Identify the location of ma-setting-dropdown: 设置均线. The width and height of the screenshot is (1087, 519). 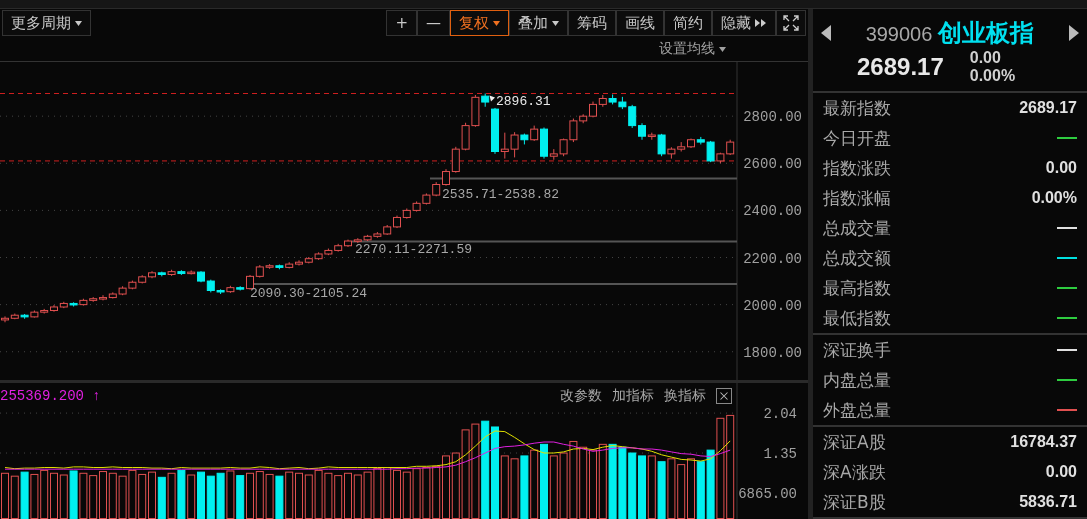
(687, 49).